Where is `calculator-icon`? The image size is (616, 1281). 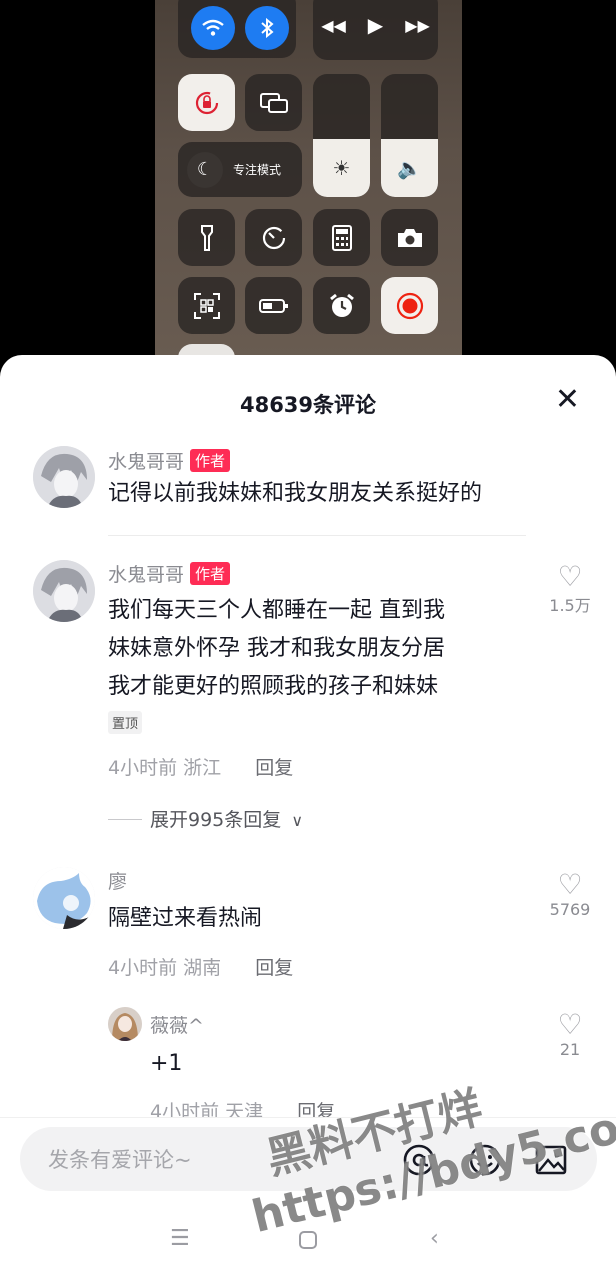 calculator-icon is located at coordinates (341, 237).